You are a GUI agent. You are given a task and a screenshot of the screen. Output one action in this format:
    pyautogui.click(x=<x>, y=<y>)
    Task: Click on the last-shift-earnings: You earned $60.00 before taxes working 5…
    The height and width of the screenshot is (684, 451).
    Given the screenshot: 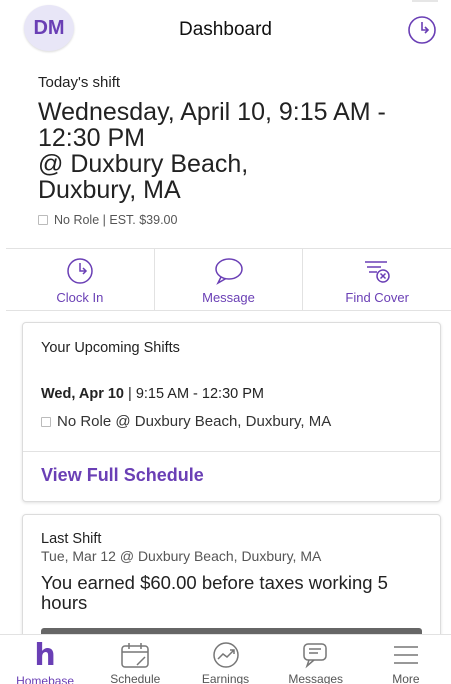 What is the action you would take?
    pyautogui.click(x=214, y=592)
    